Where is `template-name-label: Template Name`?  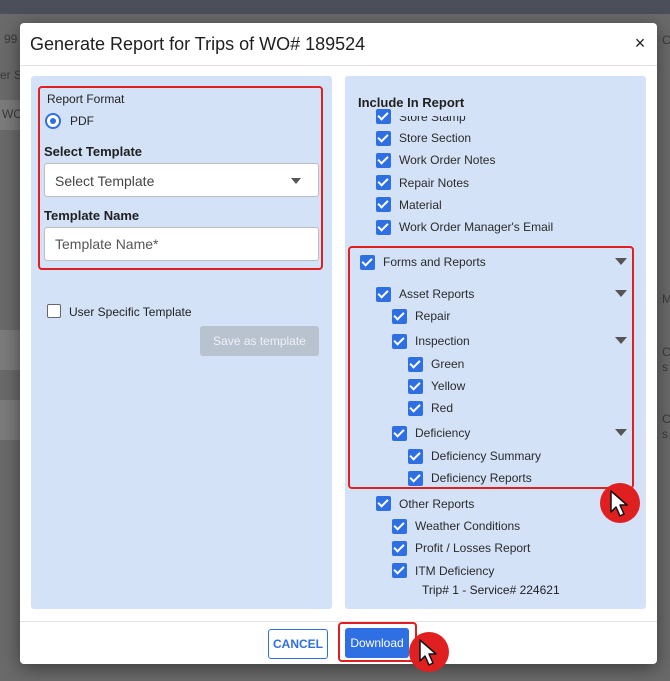 template-name-label: Template Name is located at coordinates (92, 215).